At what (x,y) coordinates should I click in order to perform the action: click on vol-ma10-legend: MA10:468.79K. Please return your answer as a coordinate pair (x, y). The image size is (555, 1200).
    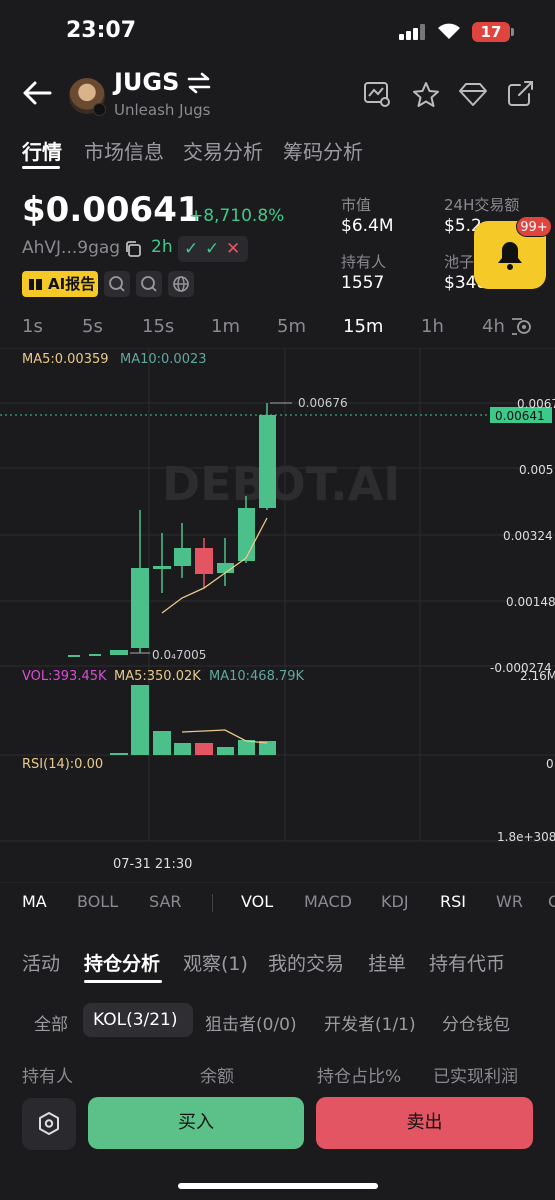
    Looking at the image, I should click on (257, 676).